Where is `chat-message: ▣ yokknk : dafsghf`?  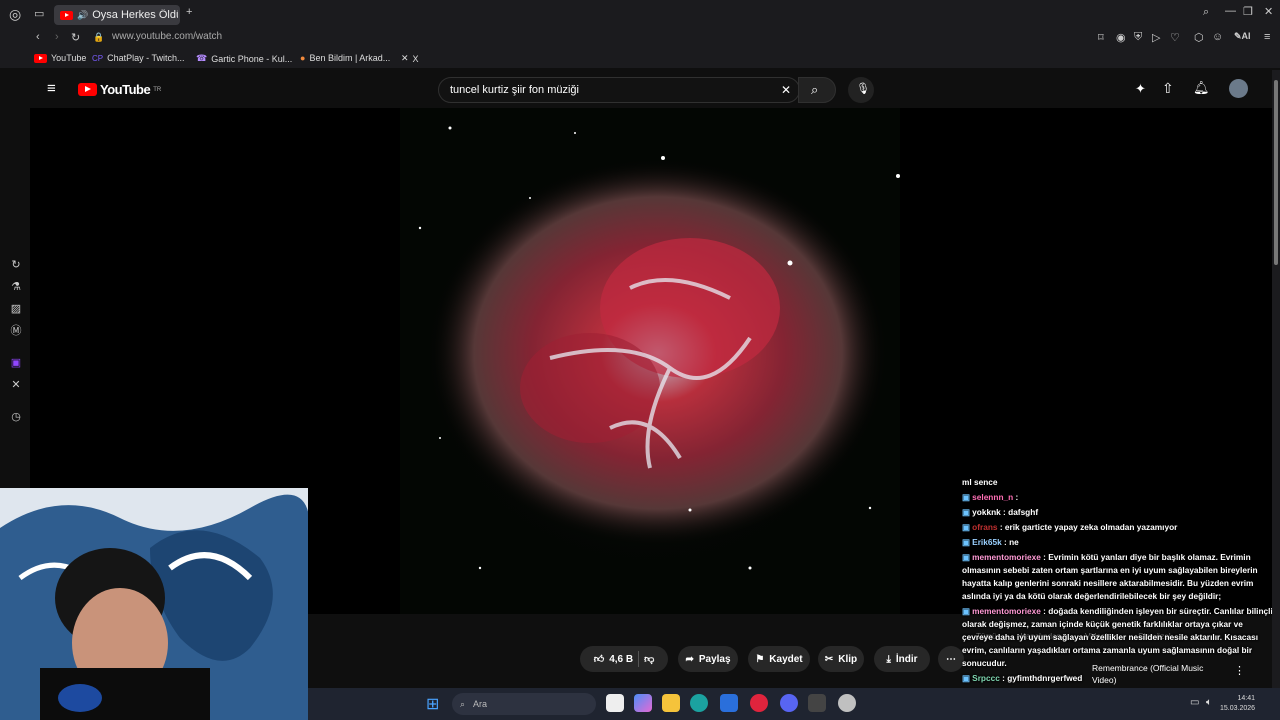 chat-message: ▣ yokknk : dafsghf is located at coordinates (1119, 512).